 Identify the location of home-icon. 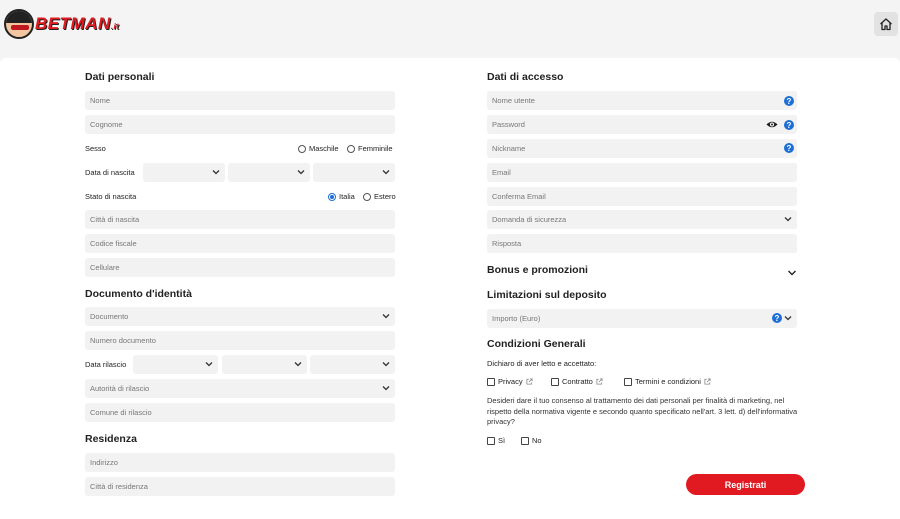
(886, 24).